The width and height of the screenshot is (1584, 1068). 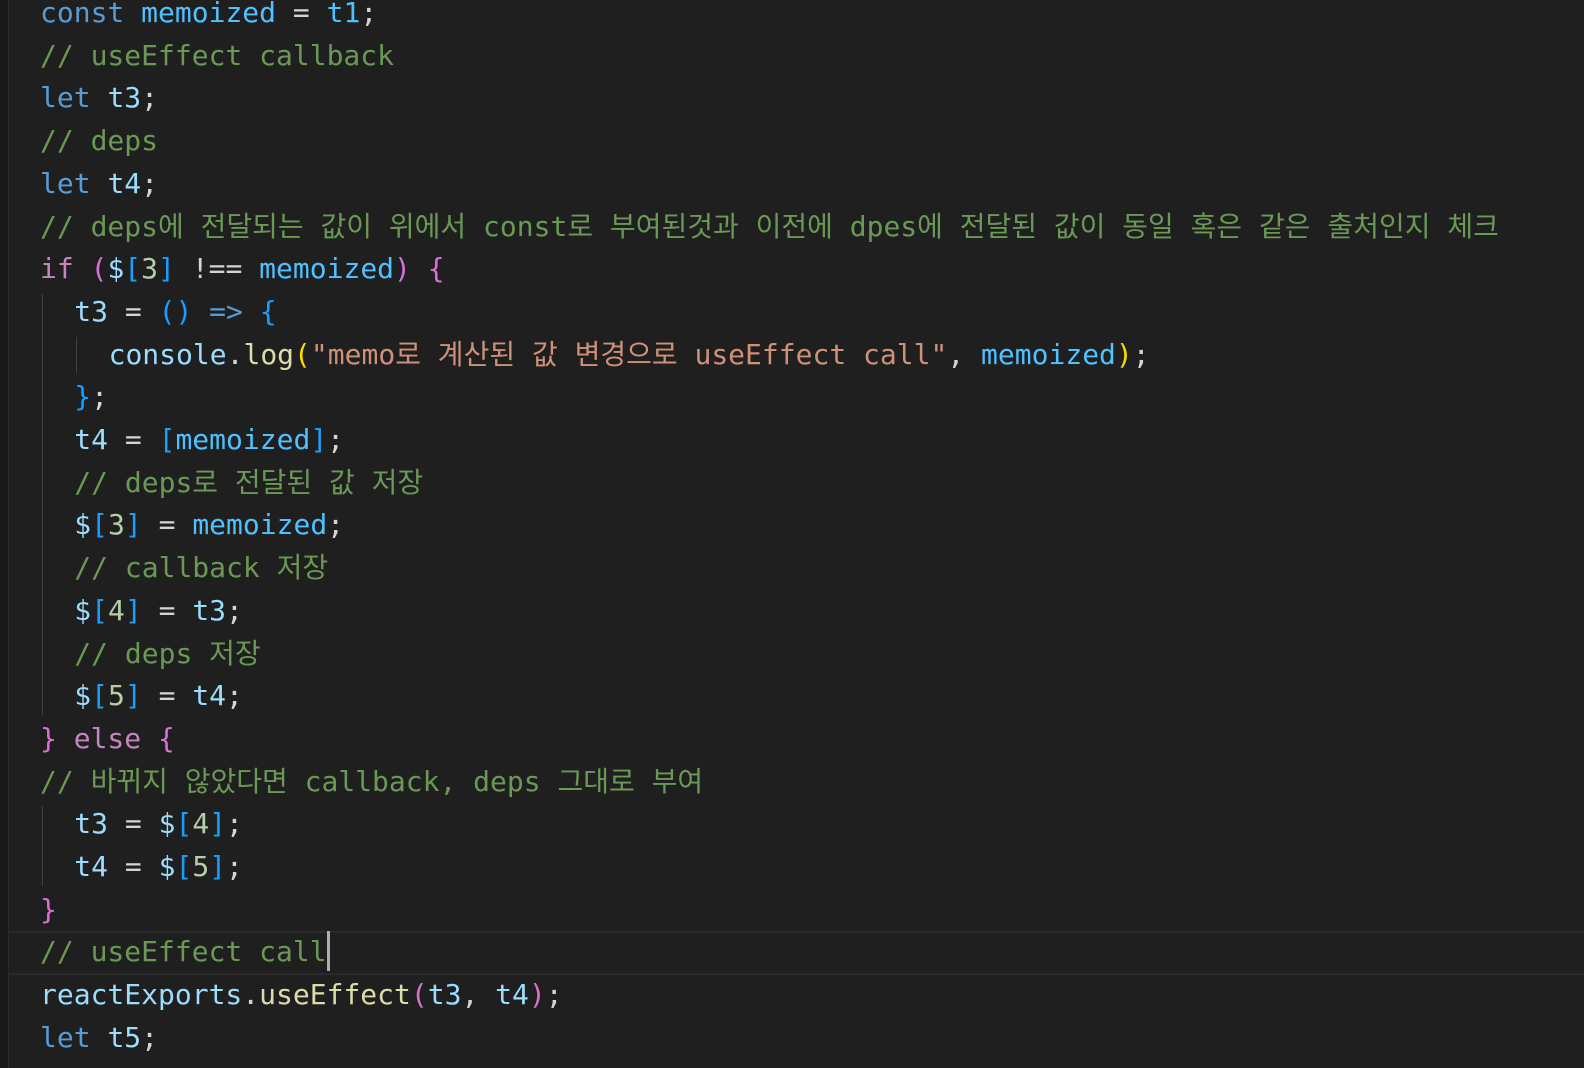 I want to click on code-token: // useEffect call, so click(x=183, y=952).